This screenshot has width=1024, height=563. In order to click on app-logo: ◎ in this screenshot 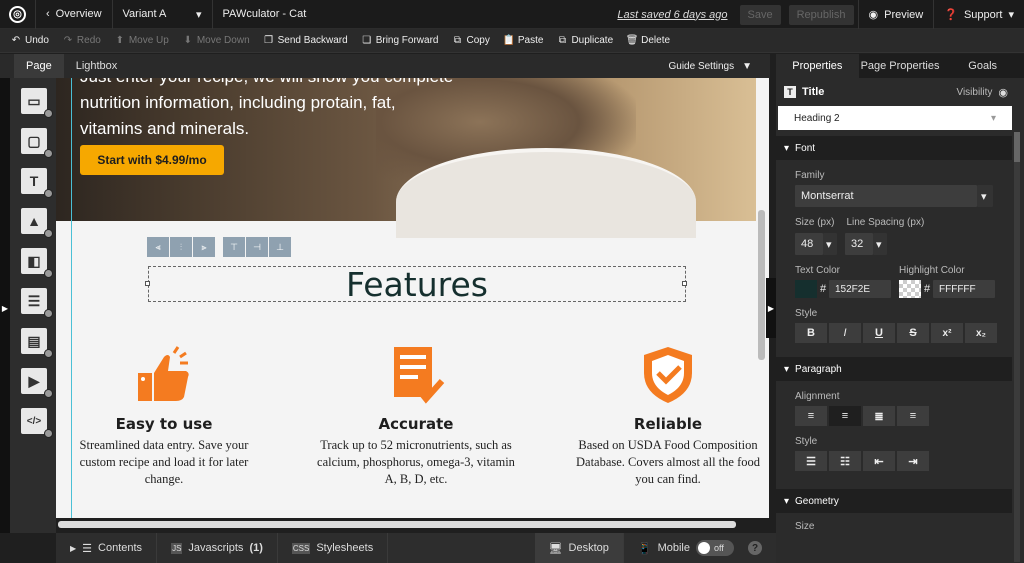, I will do `click(18, 14)`.